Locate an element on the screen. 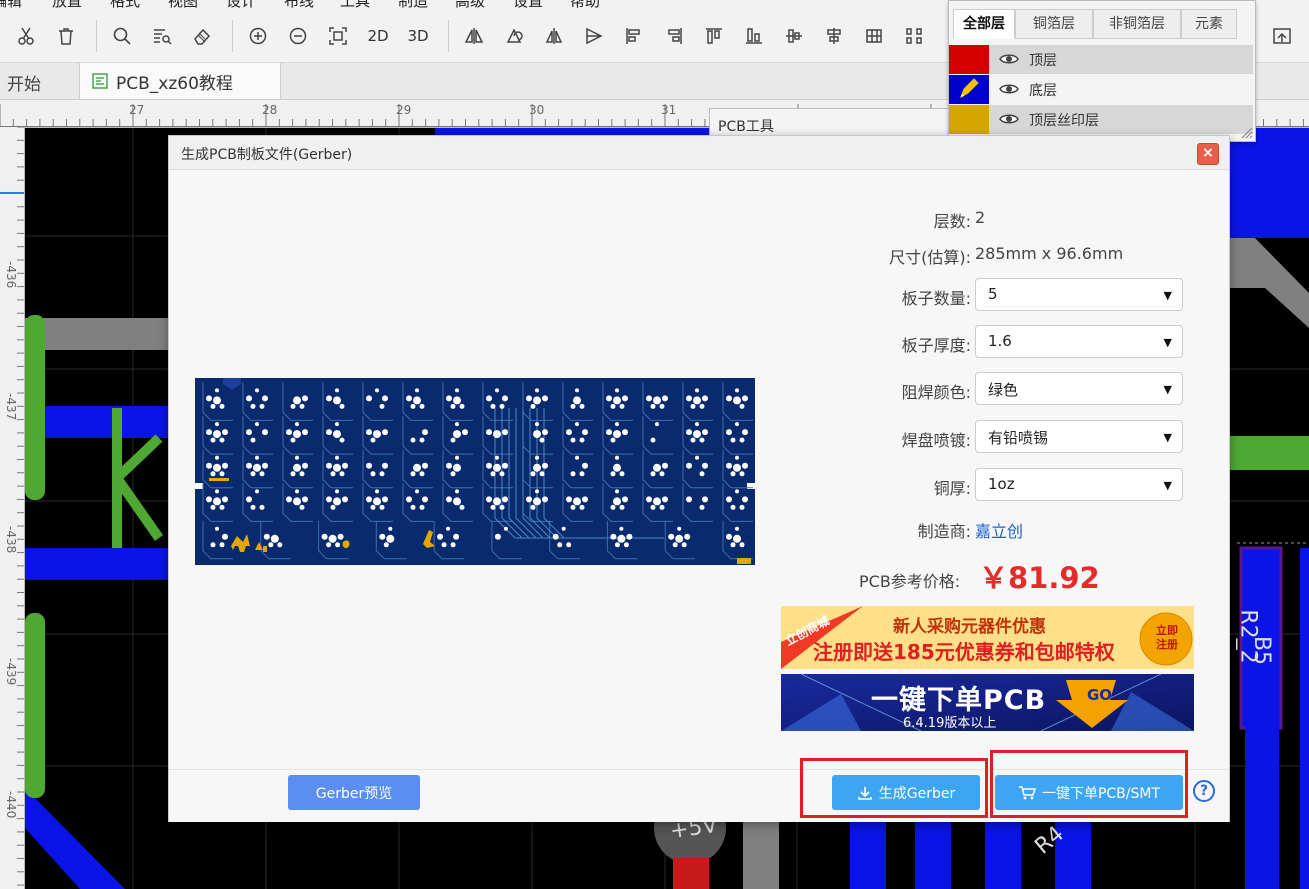 This screenshot has height=889, width=1309. copper-weight-label: 铜厚: is located at coordinates (952, 488).